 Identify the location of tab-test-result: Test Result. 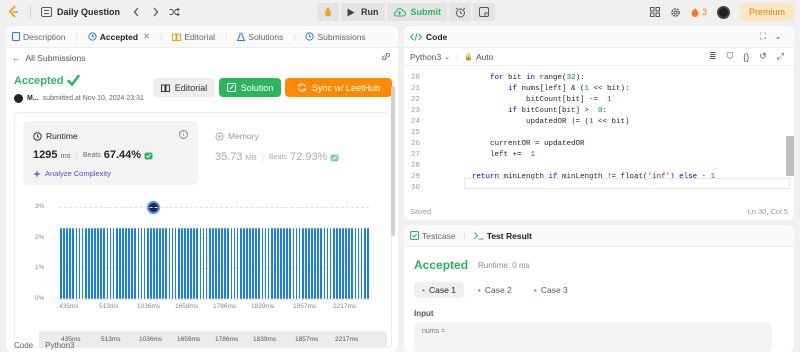
(502, 236).